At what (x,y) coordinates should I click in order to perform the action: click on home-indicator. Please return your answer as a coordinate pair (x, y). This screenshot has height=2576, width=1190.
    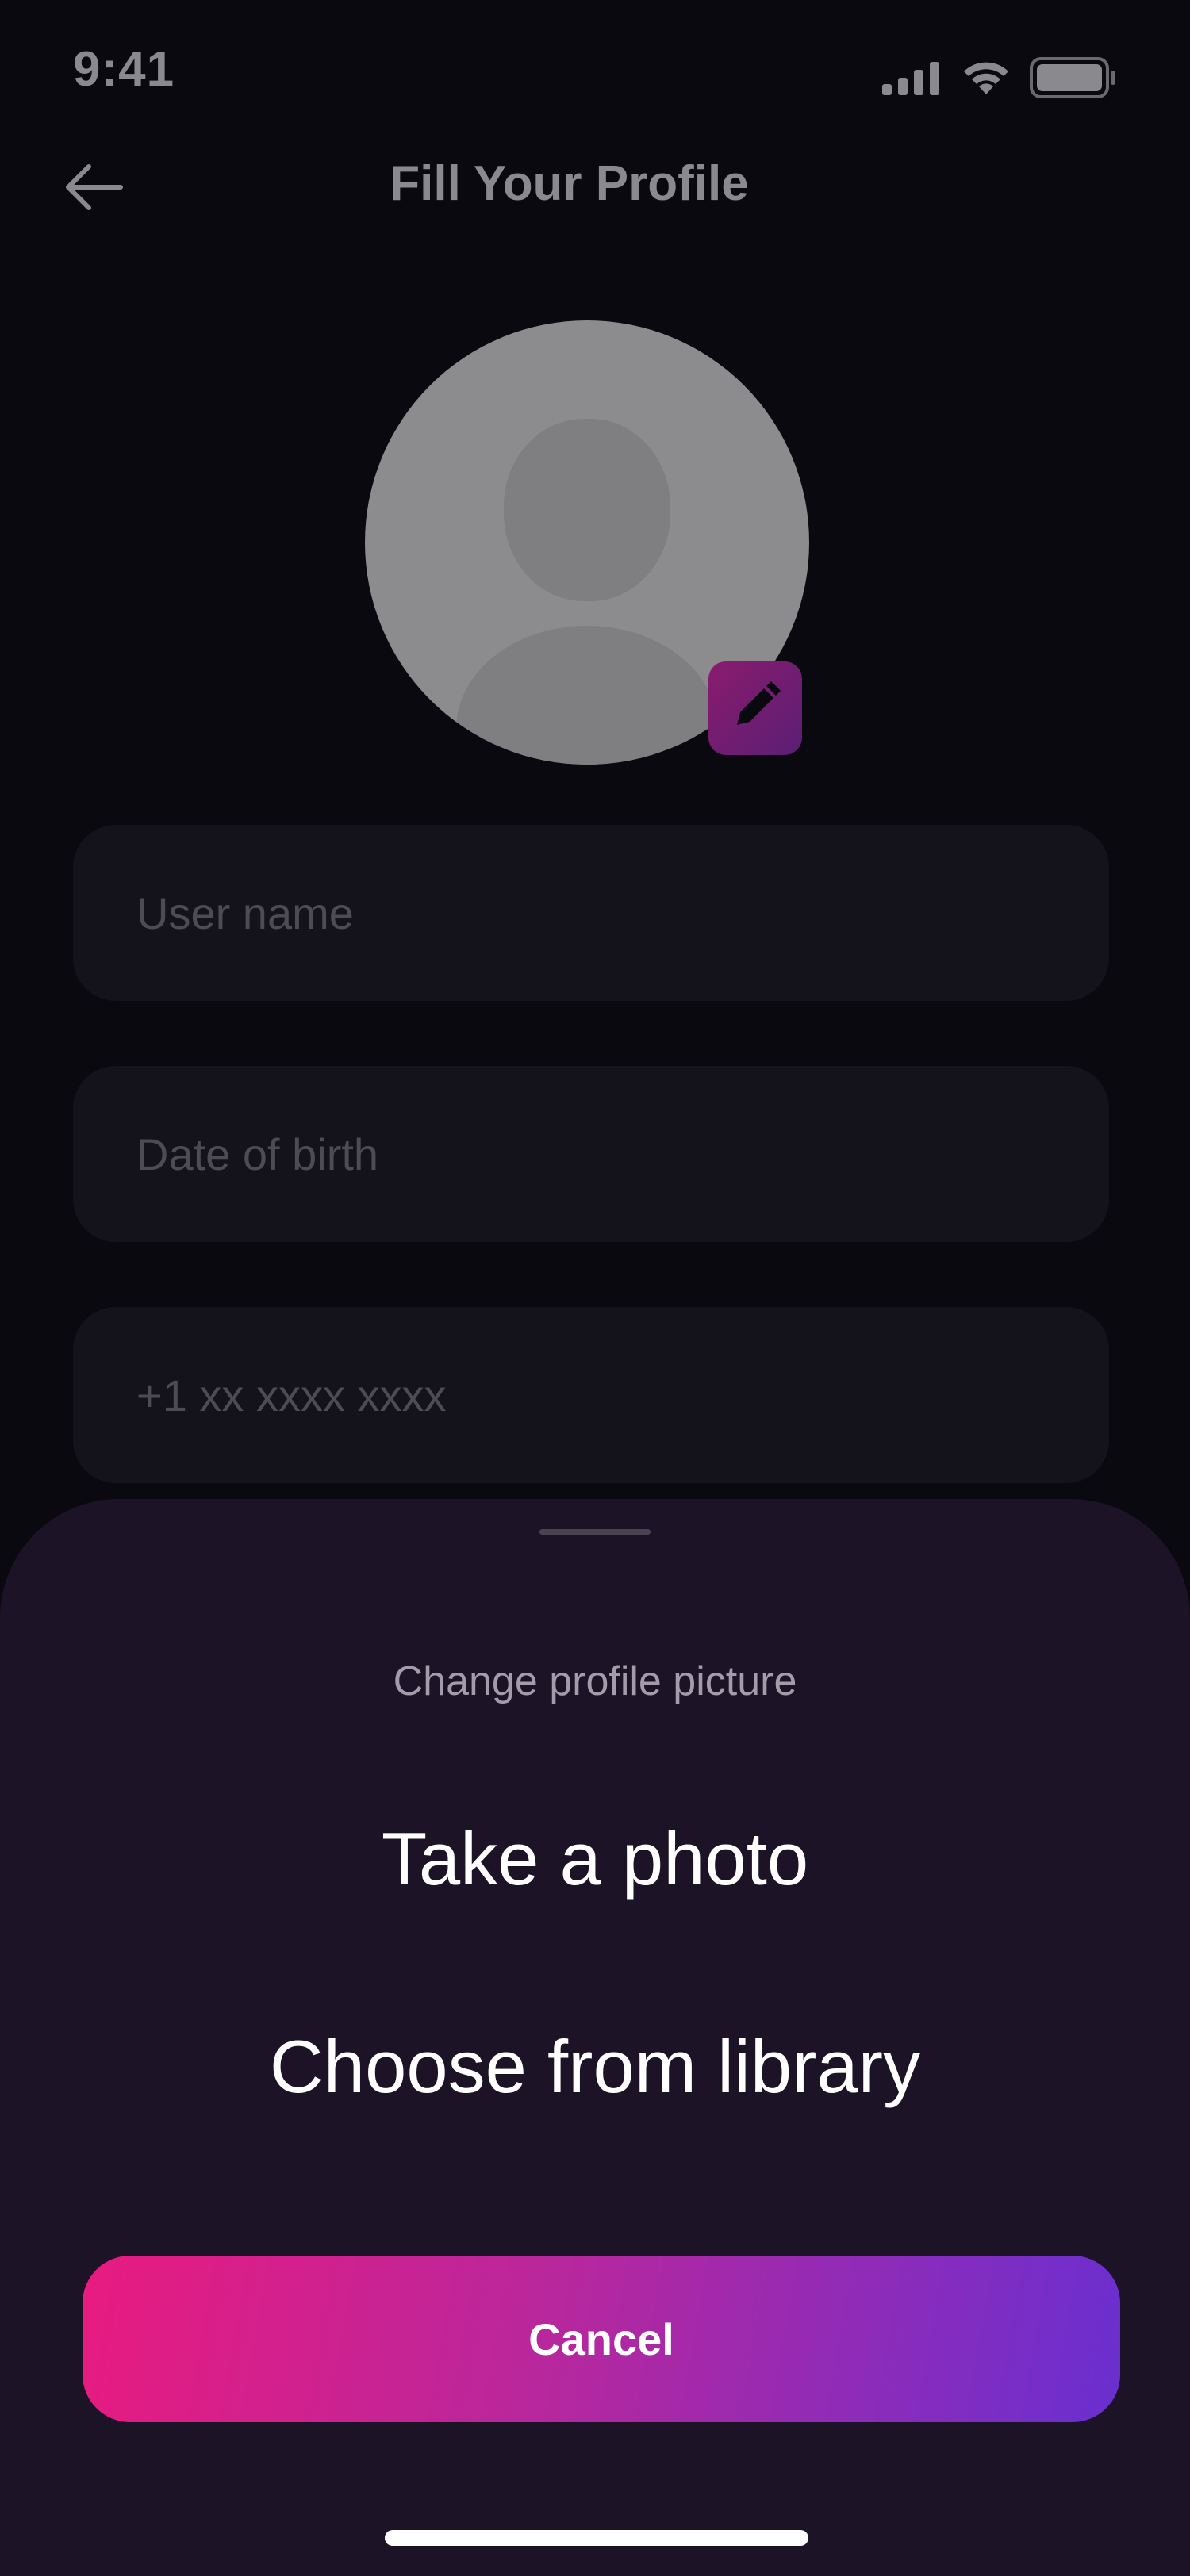
    Looking at the image, I should click on (596, 2538).